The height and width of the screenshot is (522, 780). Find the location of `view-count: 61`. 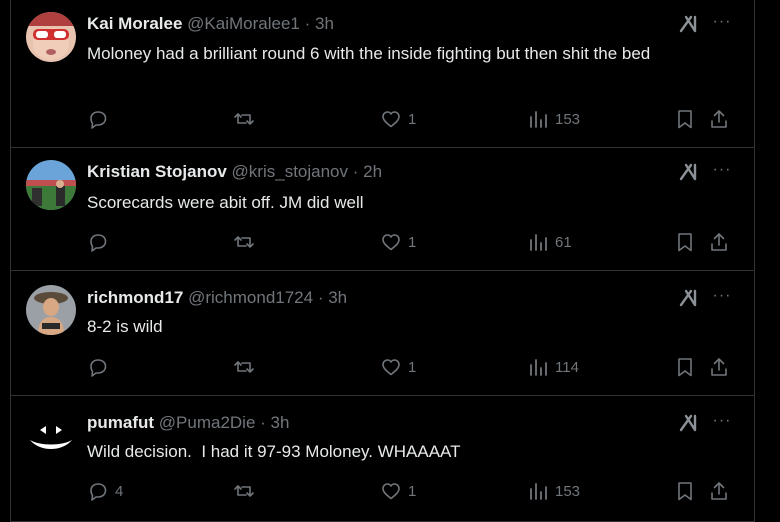

view-count: 61 is located at coordinates (563, 242).